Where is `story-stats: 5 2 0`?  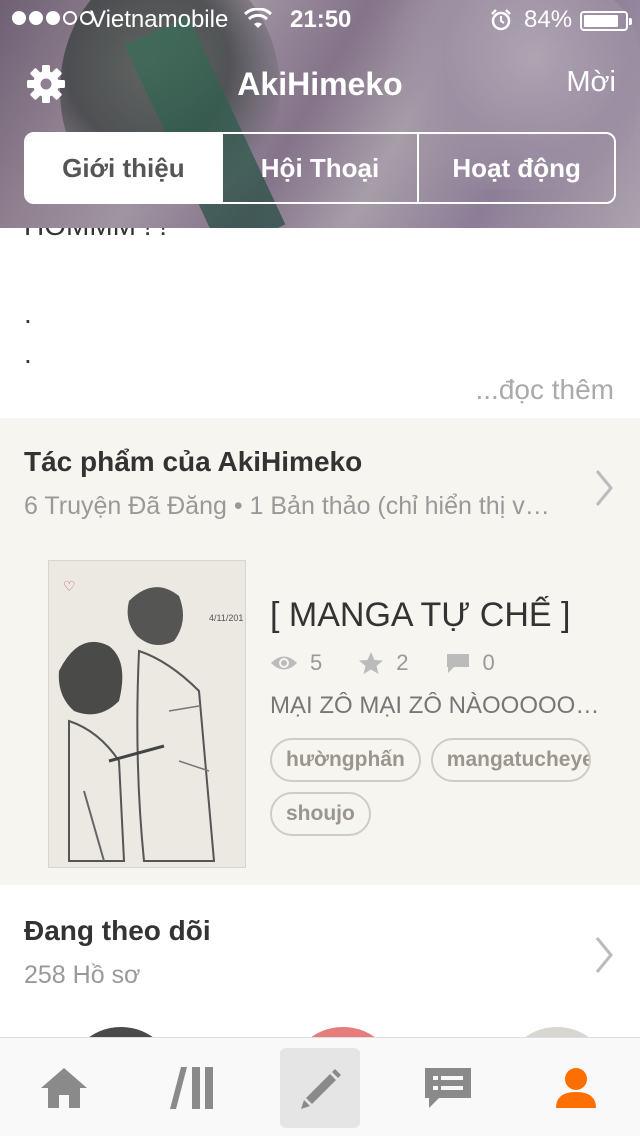
story-stats: 5 2 0 is located at coordinates (400, 663).